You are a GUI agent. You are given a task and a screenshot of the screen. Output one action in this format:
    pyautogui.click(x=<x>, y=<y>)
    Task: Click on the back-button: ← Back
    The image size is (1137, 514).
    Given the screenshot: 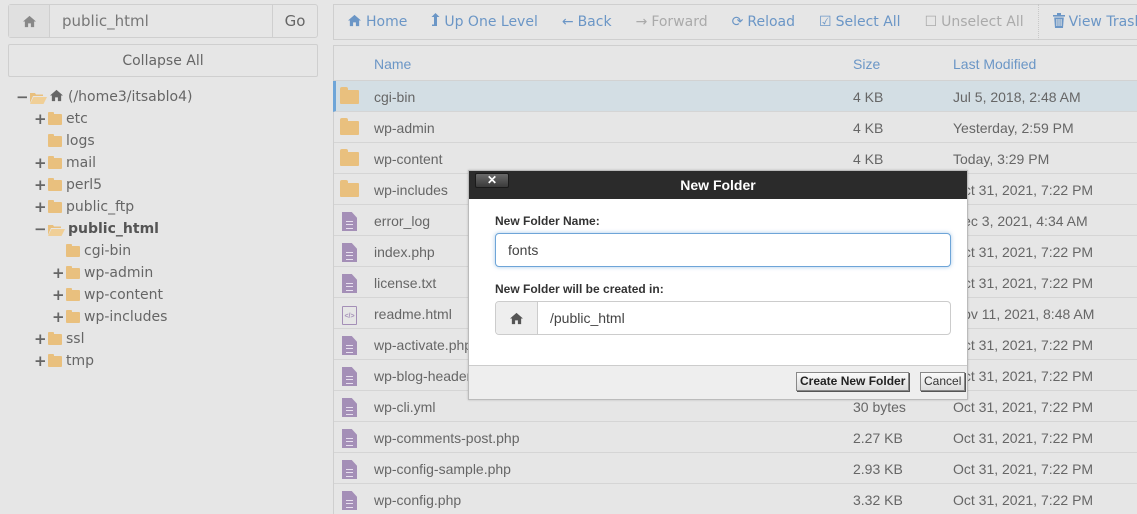 What is the action you would take?
    pyautogui.click(x=587, y=22)
    